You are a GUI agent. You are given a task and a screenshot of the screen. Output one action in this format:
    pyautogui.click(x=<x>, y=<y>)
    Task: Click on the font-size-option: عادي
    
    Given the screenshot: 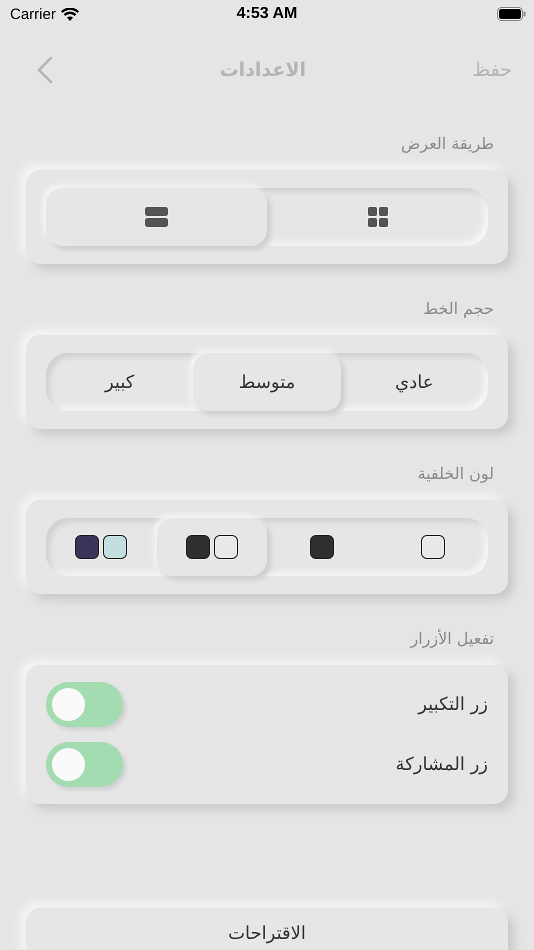 What is the action you would take?
    pyautogui.click(x=414, y=382)
    